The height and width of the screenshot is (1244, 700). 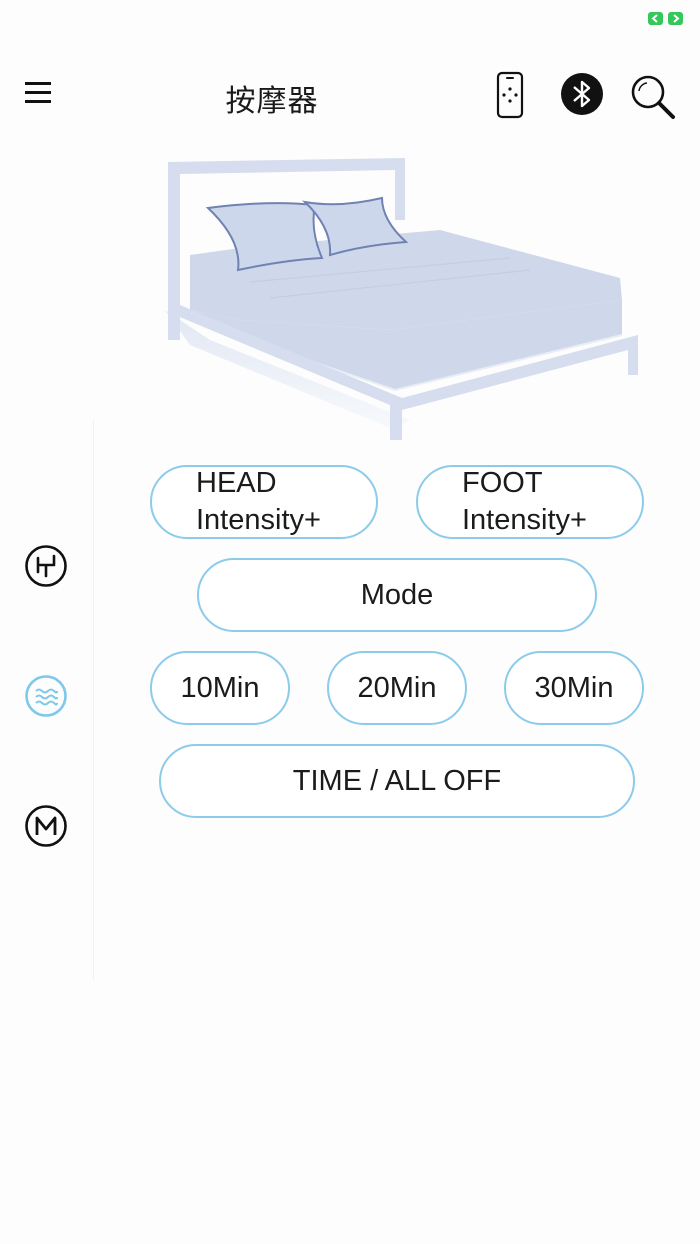 What do you see at coordinates (350, 96) in the screenshot?
I see `app-header: 按摩器` at bounding box center [350, 96].